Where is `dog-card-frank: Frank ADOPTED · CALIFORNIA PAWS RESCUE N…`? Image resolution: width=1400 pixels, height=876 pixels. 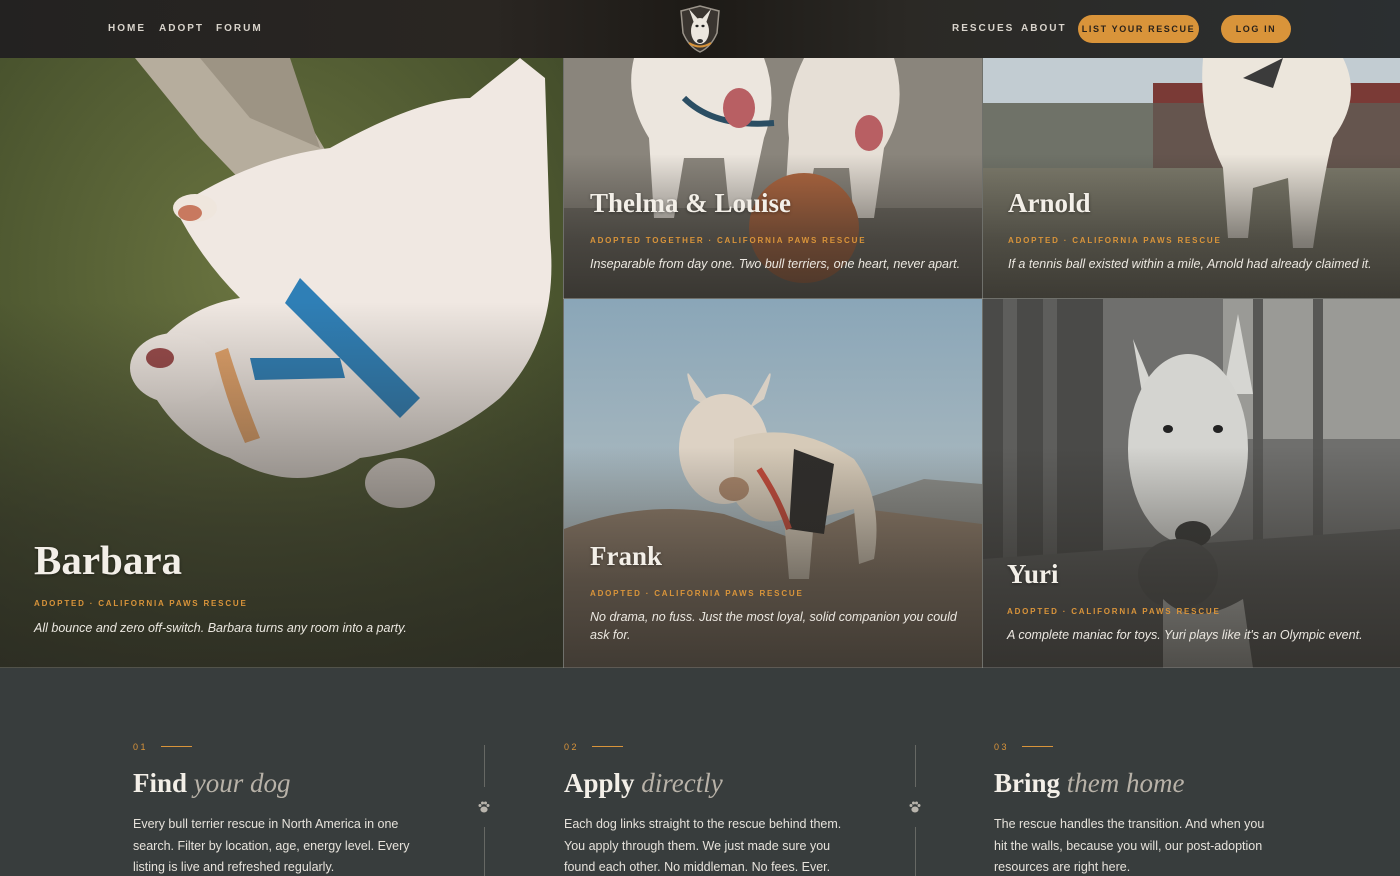 dog-card-frank: Frank ADOPTED · CALIFORNIA PAWS RESCUE N… is located at coordinates (773, 483).